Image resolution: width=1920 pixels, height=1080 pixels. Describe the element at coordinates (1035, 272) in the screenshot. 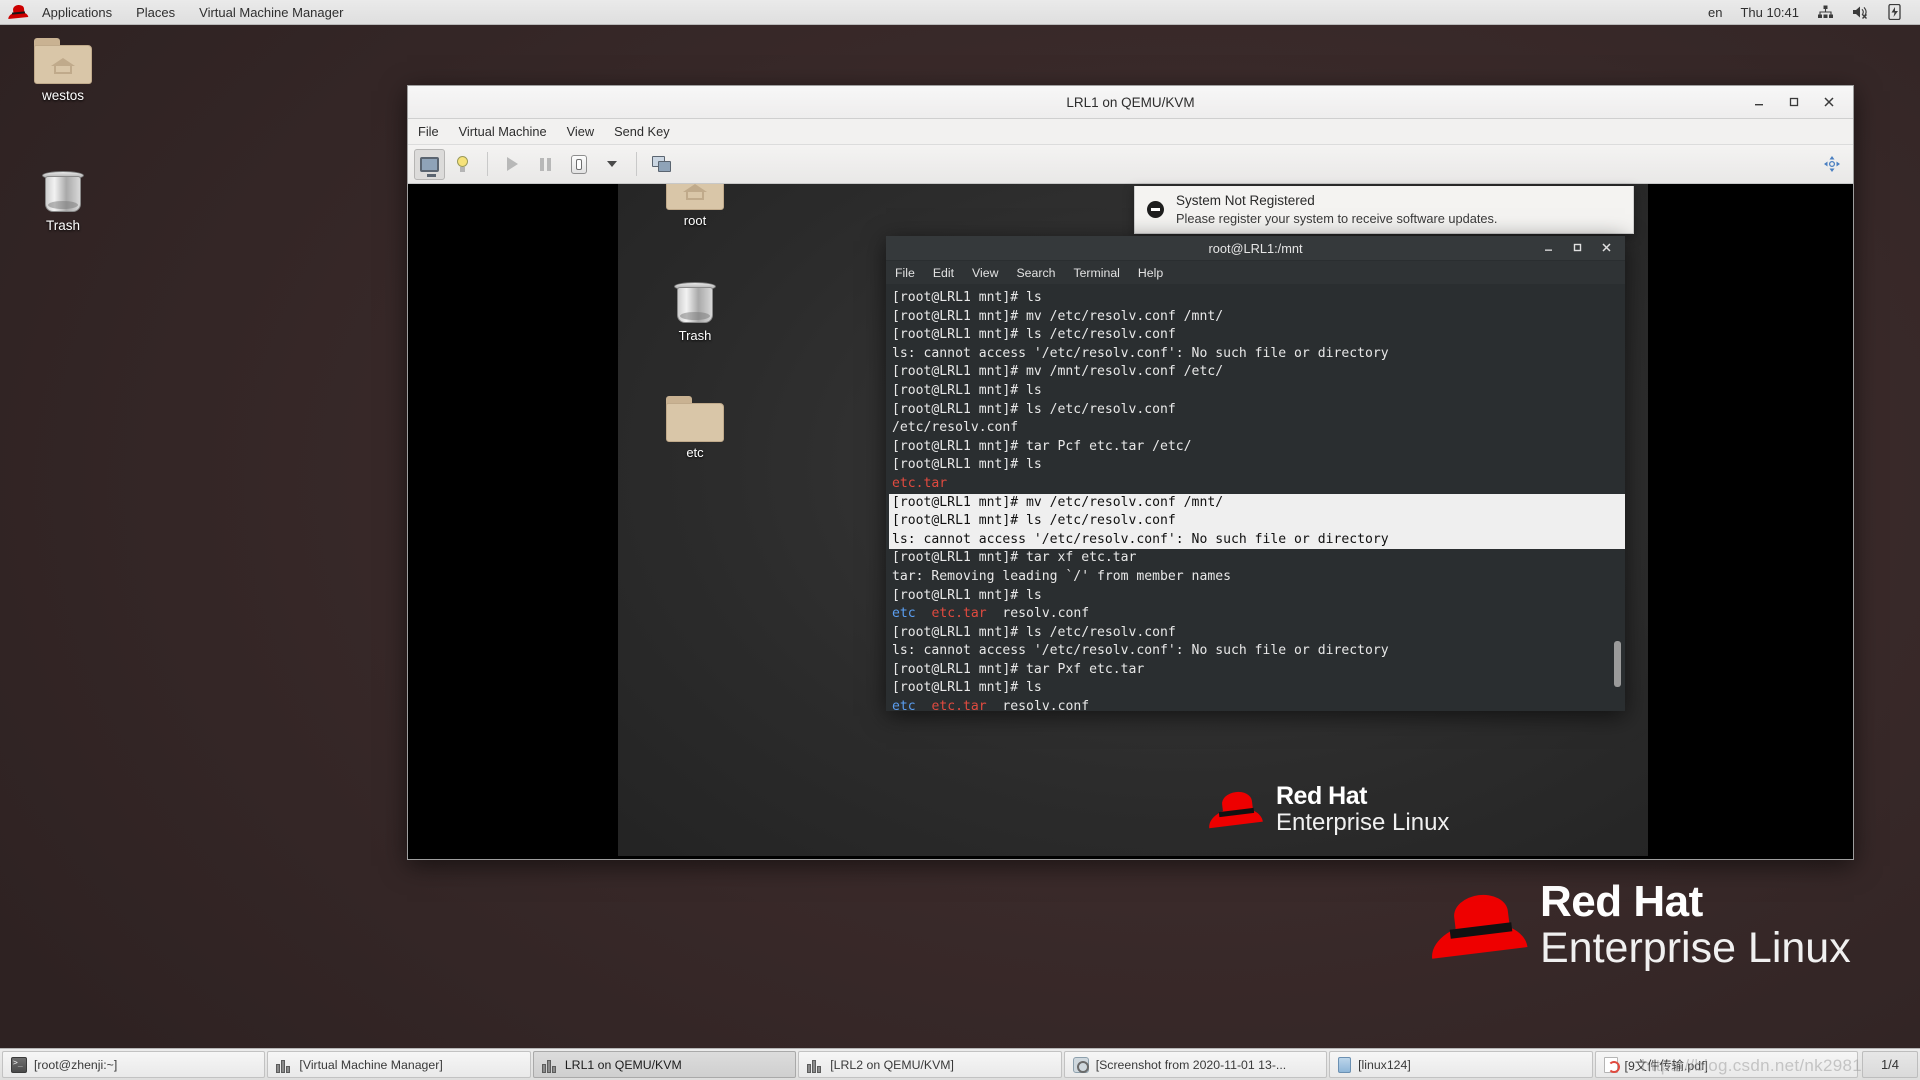

I see `terminal-menu-search: Search` at that location.